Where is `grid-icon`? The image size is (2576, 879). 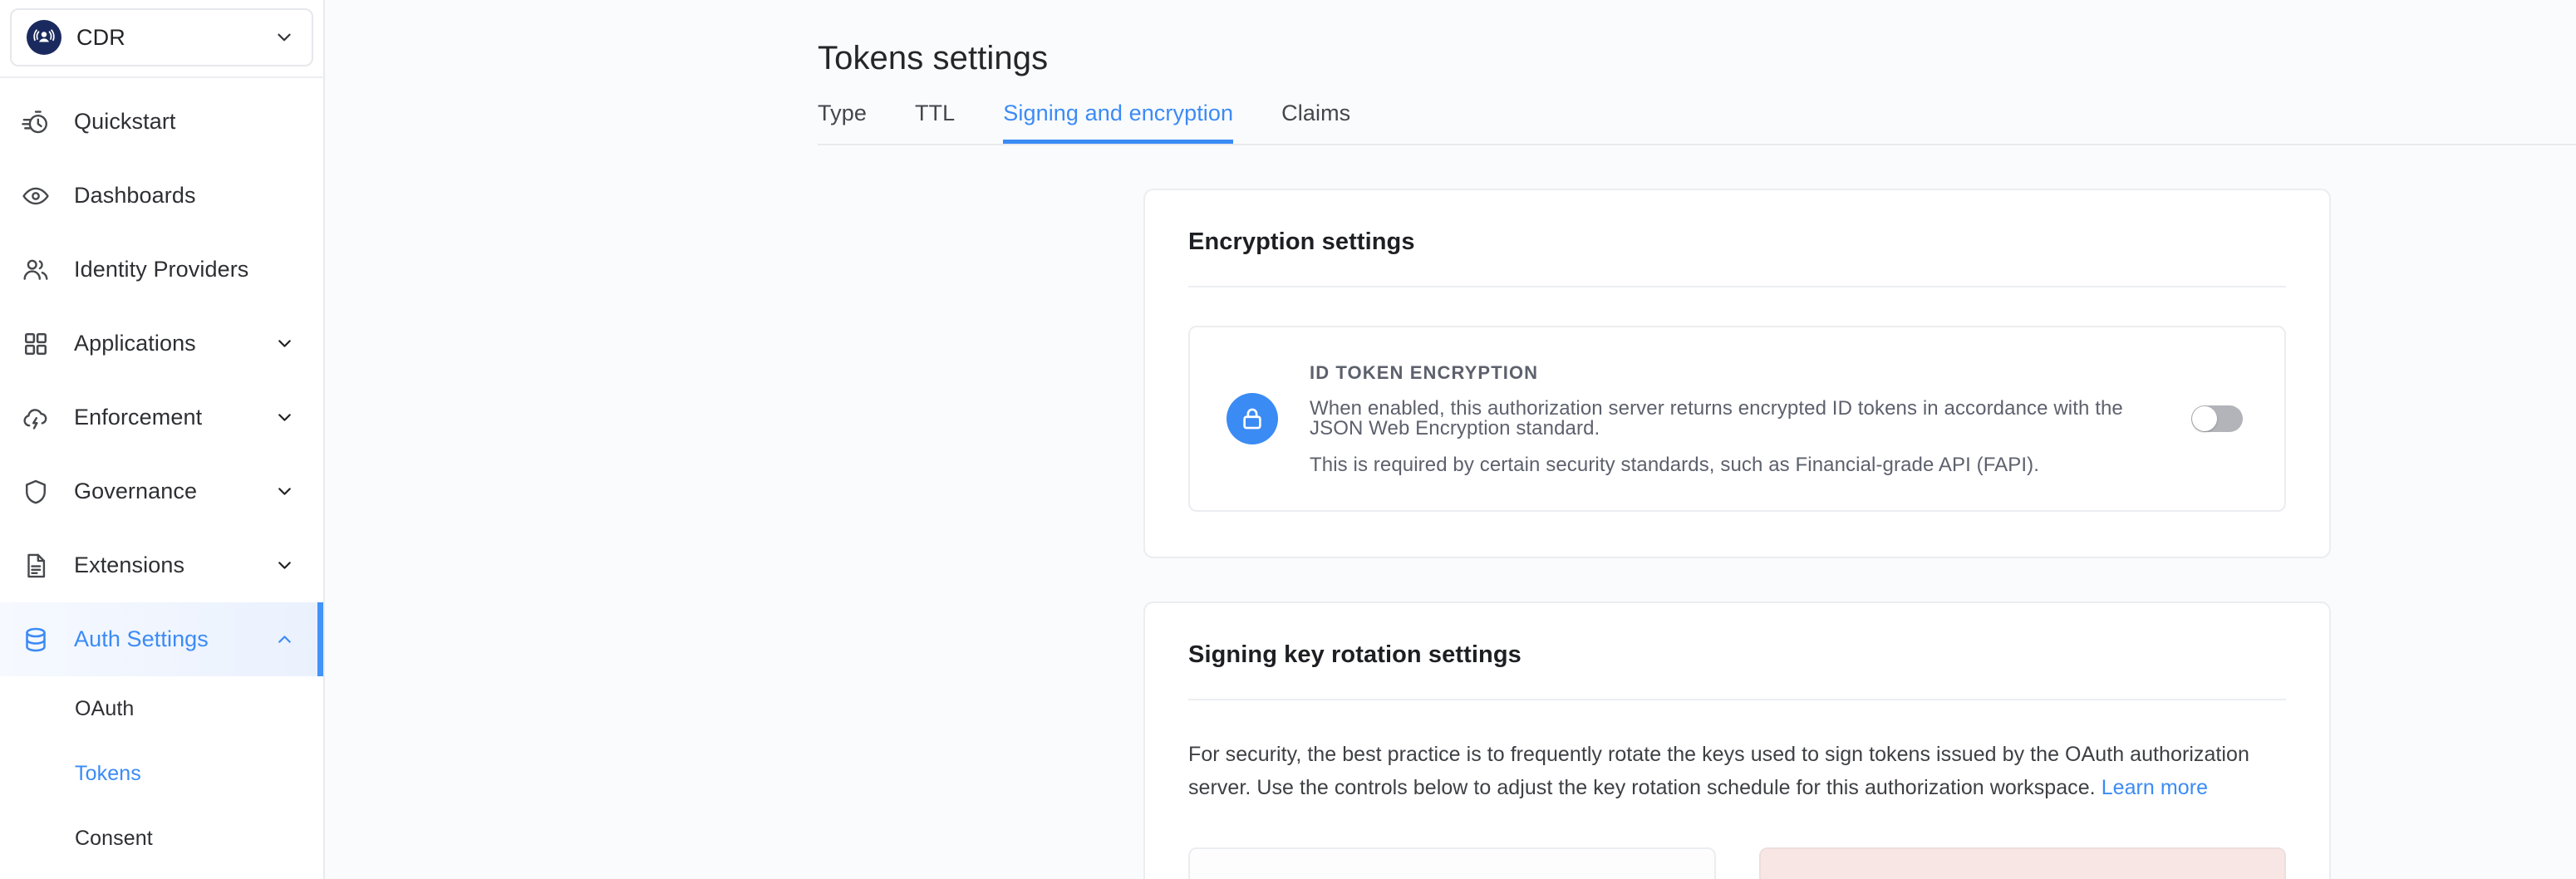 grid-icon is located at coordinates (35, 344).